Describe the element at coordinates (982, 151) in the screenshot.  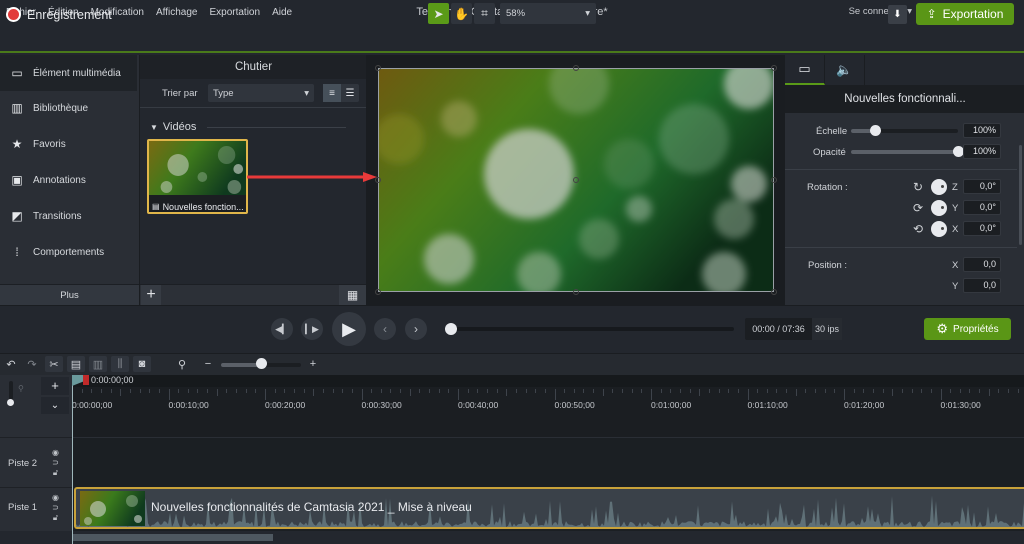
I see `opacity-input: 100%` at that location.